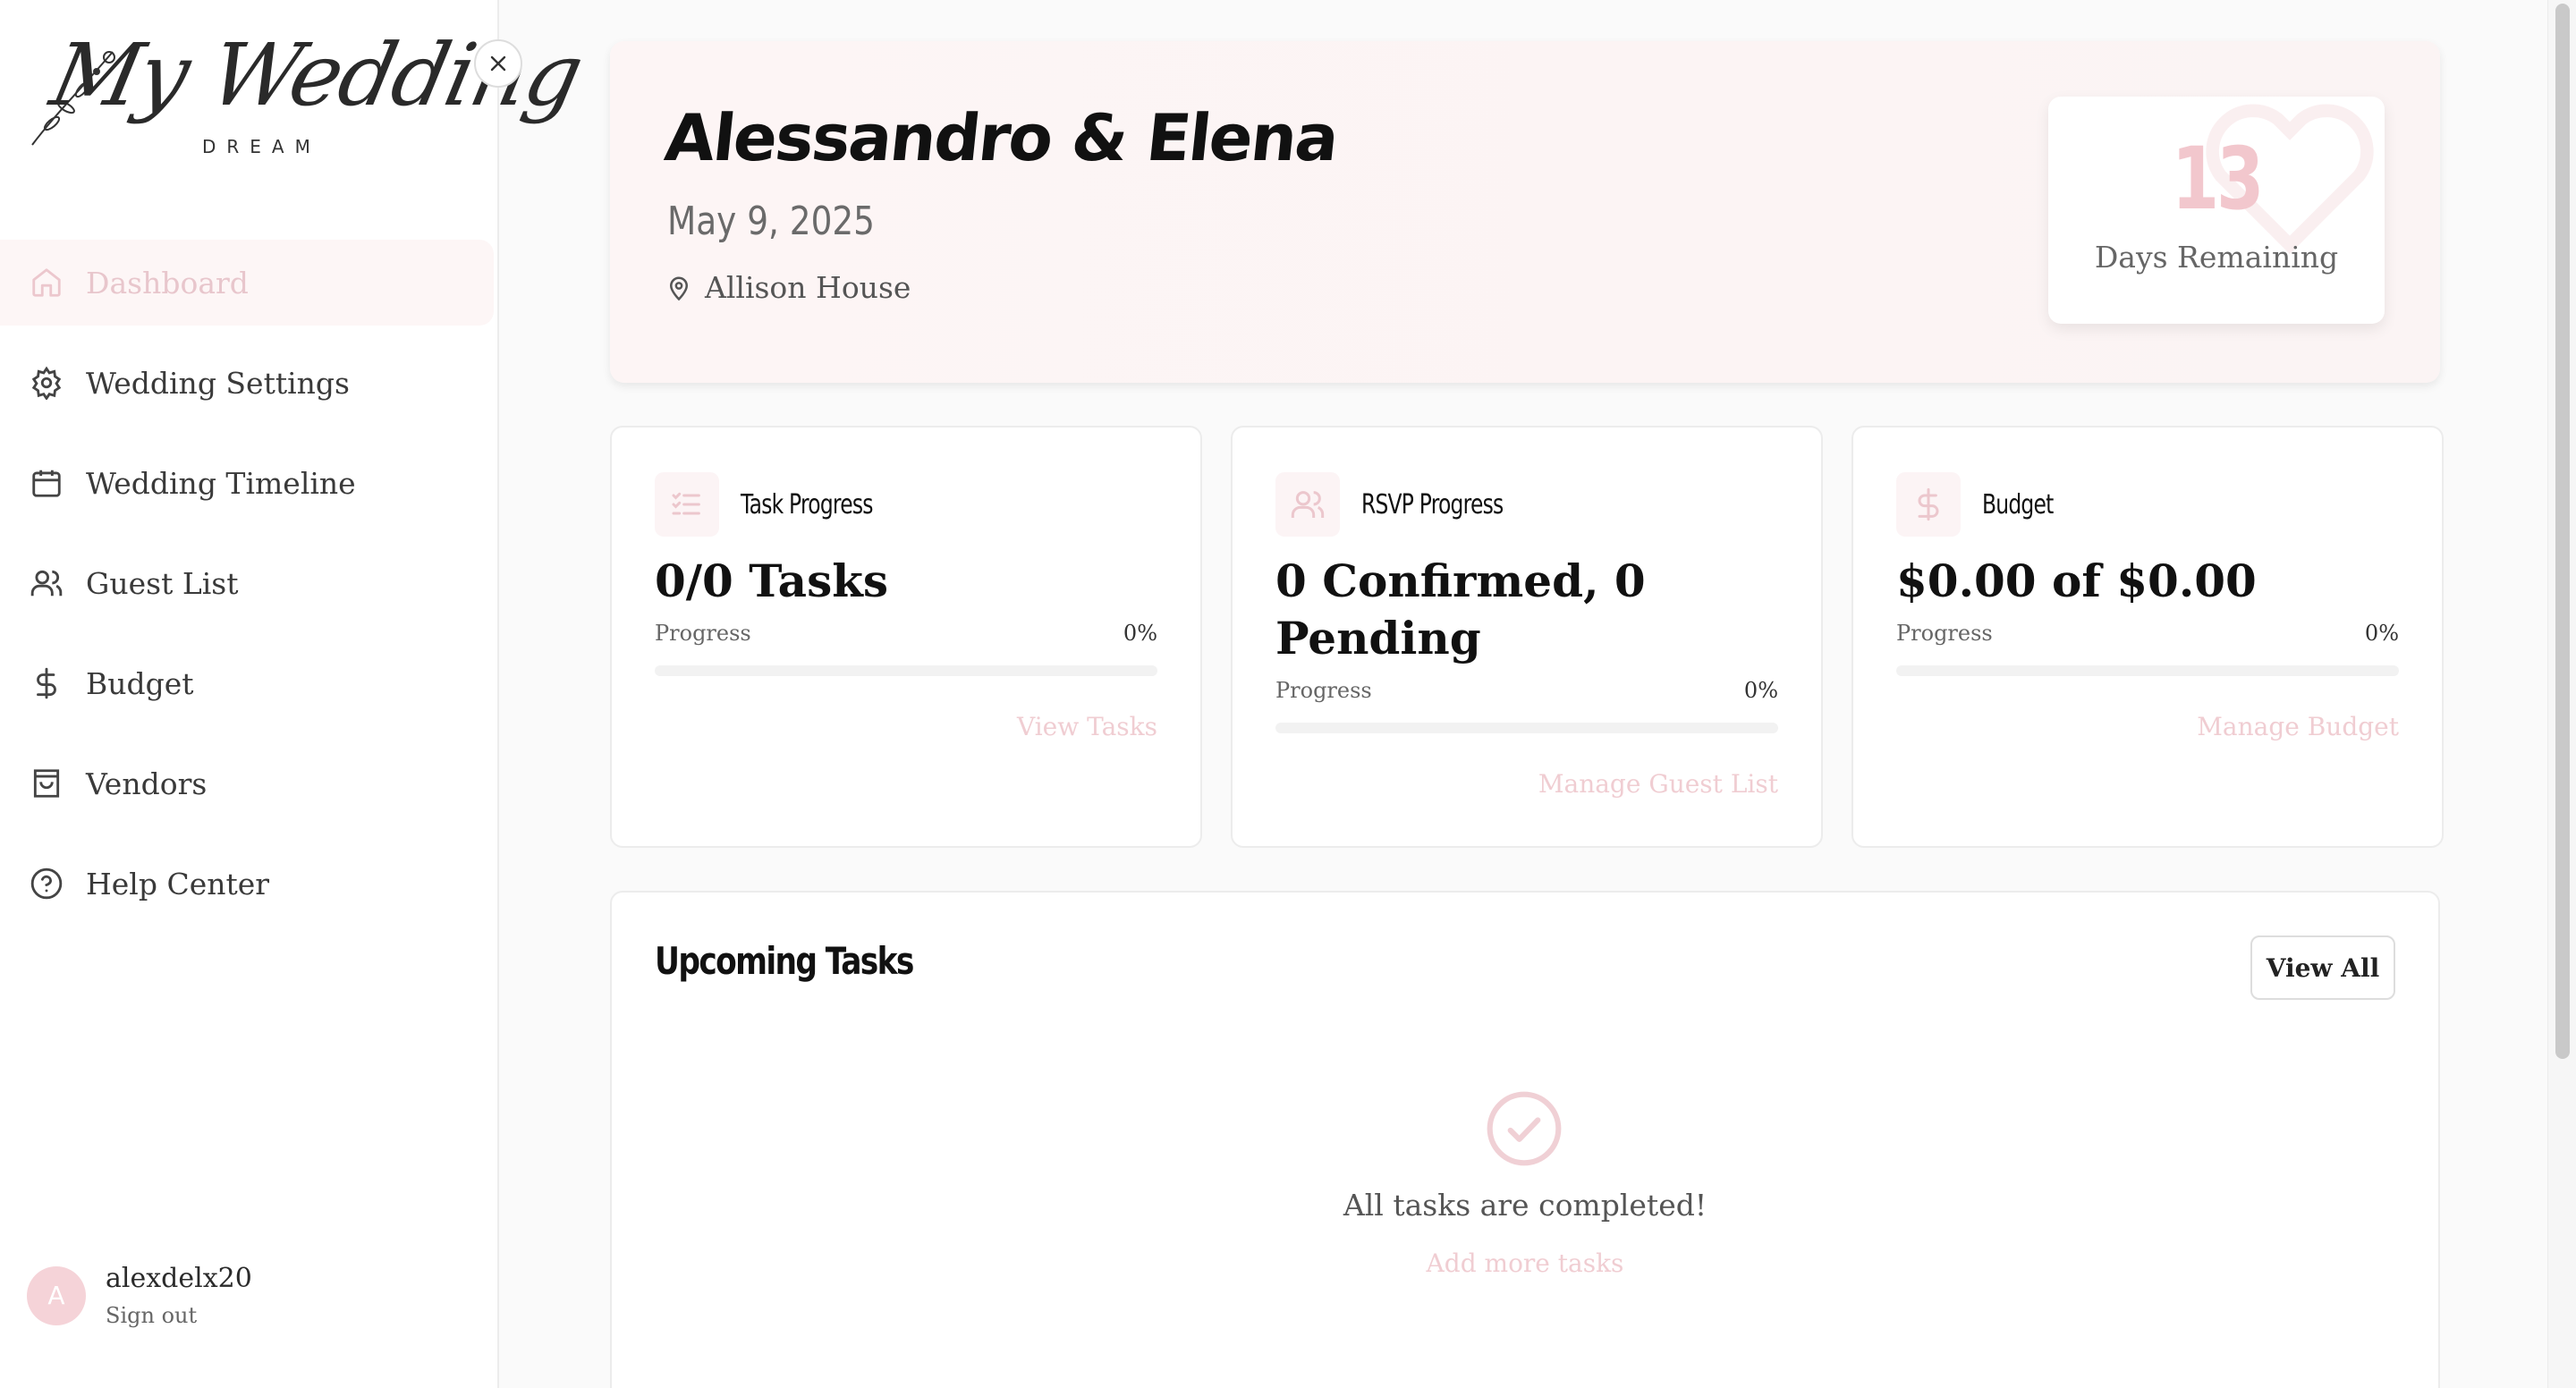  Describe the element at coordinates (56, 1295) in the screenshot. I see `avatar: A` at that location.